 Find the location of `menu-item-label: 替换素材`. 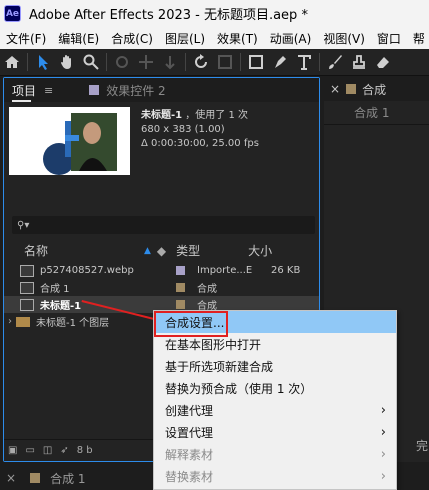

menu-item-label: 替换素材 is located at coordinates (189, 476).